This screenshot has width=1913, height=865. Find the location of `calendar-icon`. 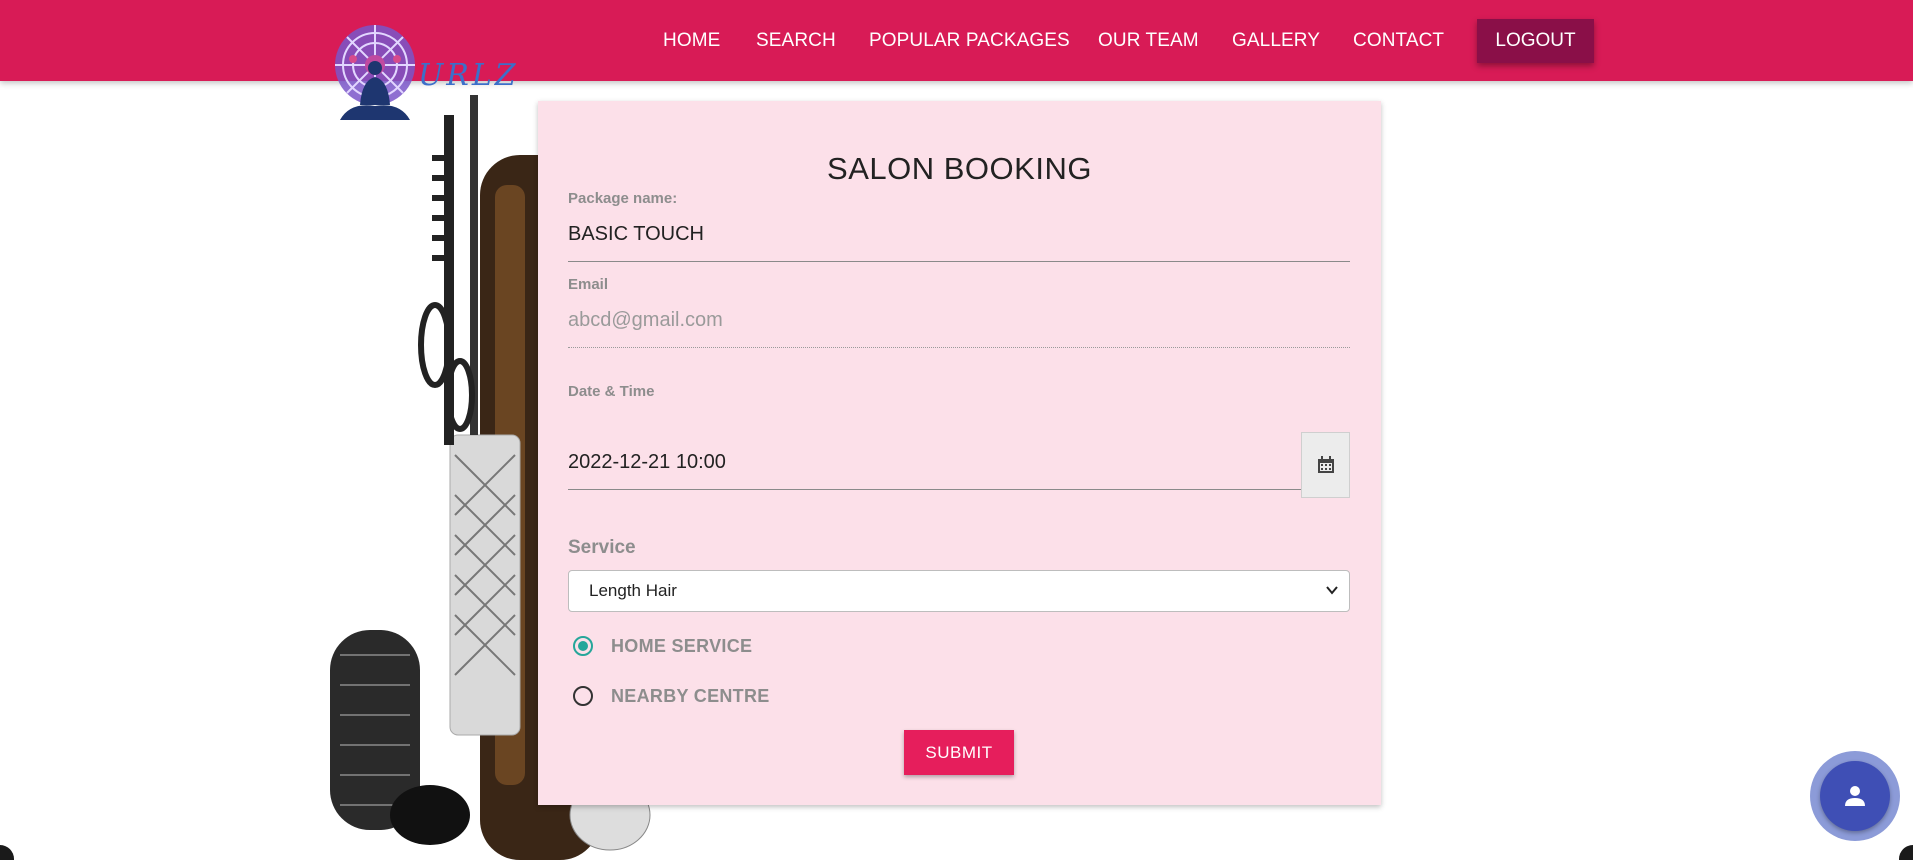

calendar-icon is located at coordinates (1325, 464).